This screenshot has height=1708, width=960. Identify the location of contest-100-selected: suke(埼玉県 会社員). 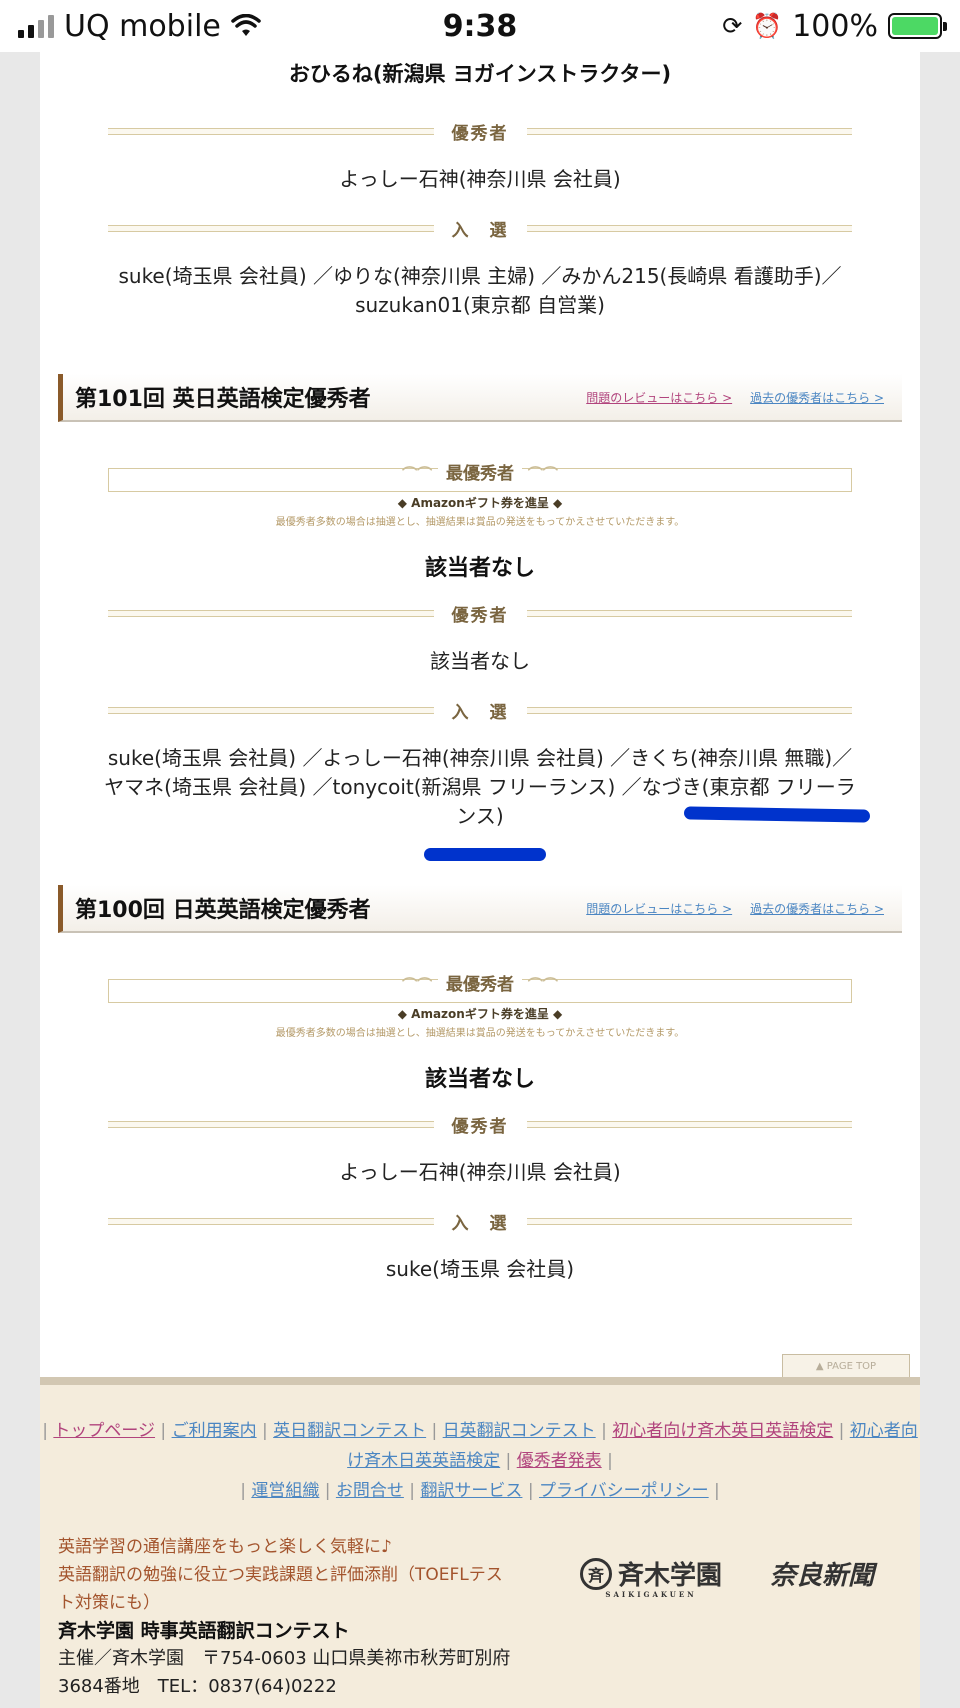
(480, 1269).